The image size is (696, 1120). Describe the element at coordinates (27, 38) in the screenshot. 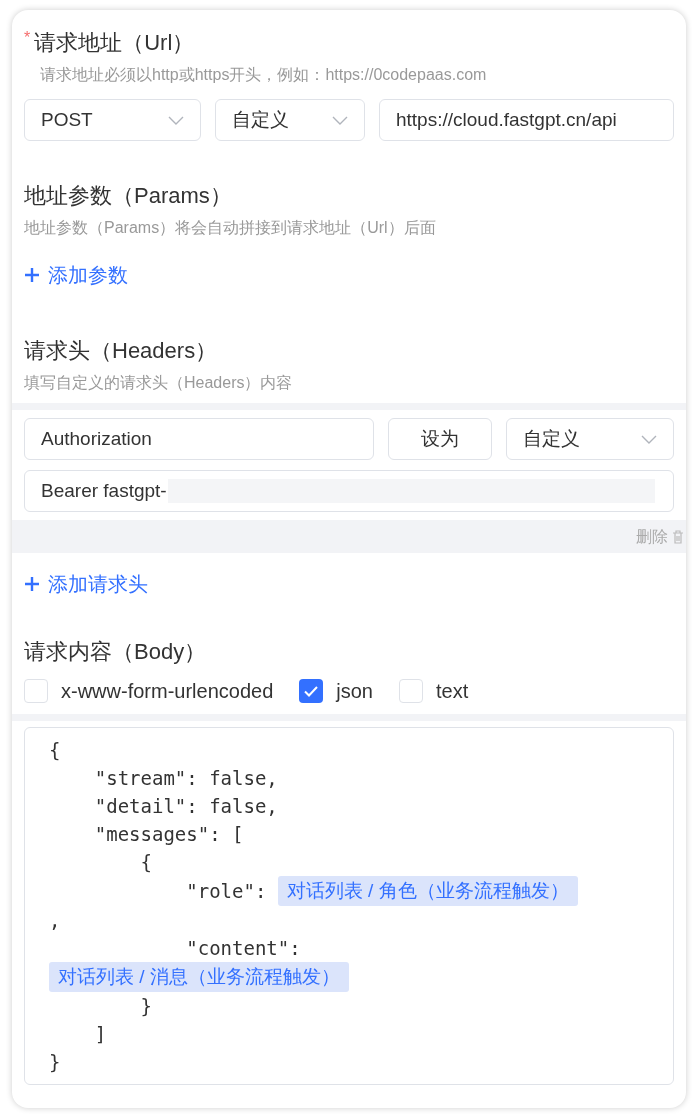

I see `required-asterisk: *` at that location.